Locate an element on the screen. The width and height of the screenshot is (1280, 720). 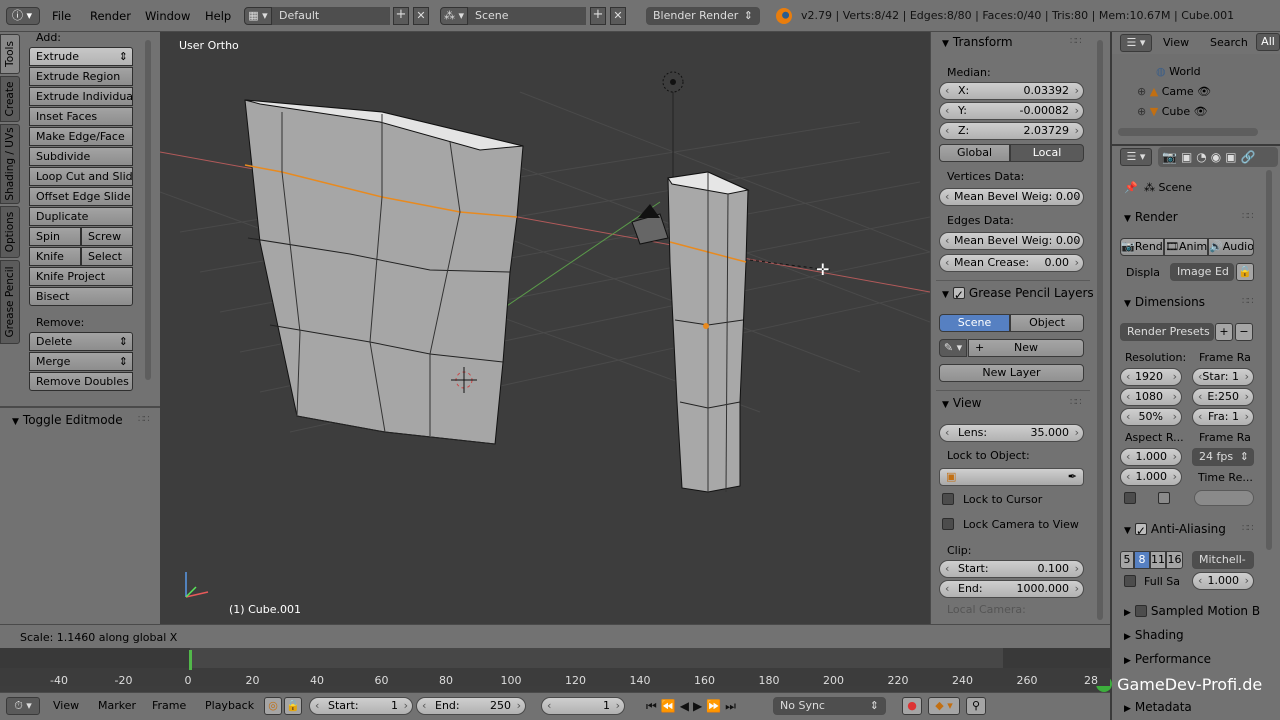
keying-set-icon: ◆ ▾ is located at coordinates (944, 706).